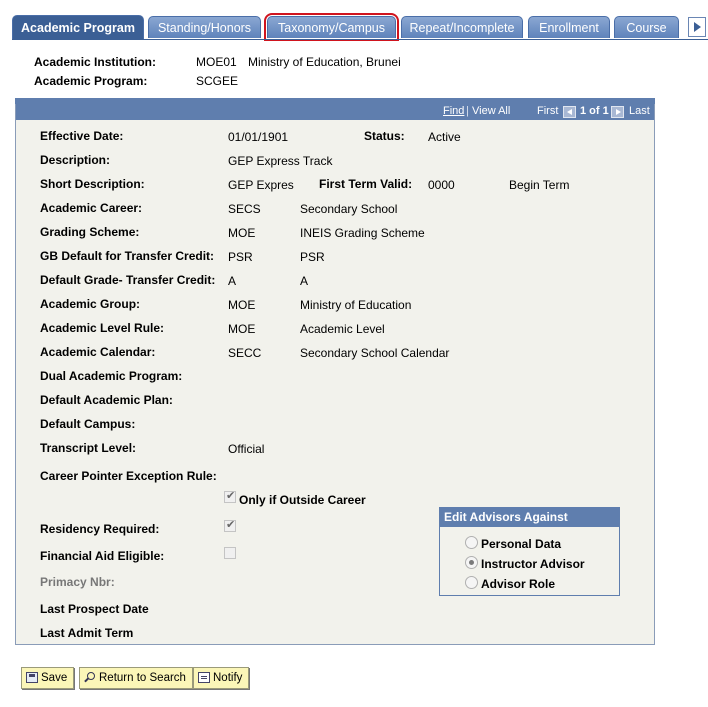  Describe the element at coordinates (258, 137) in the screenshot. I see `effective-date-value: 01/01/1901` at that location.